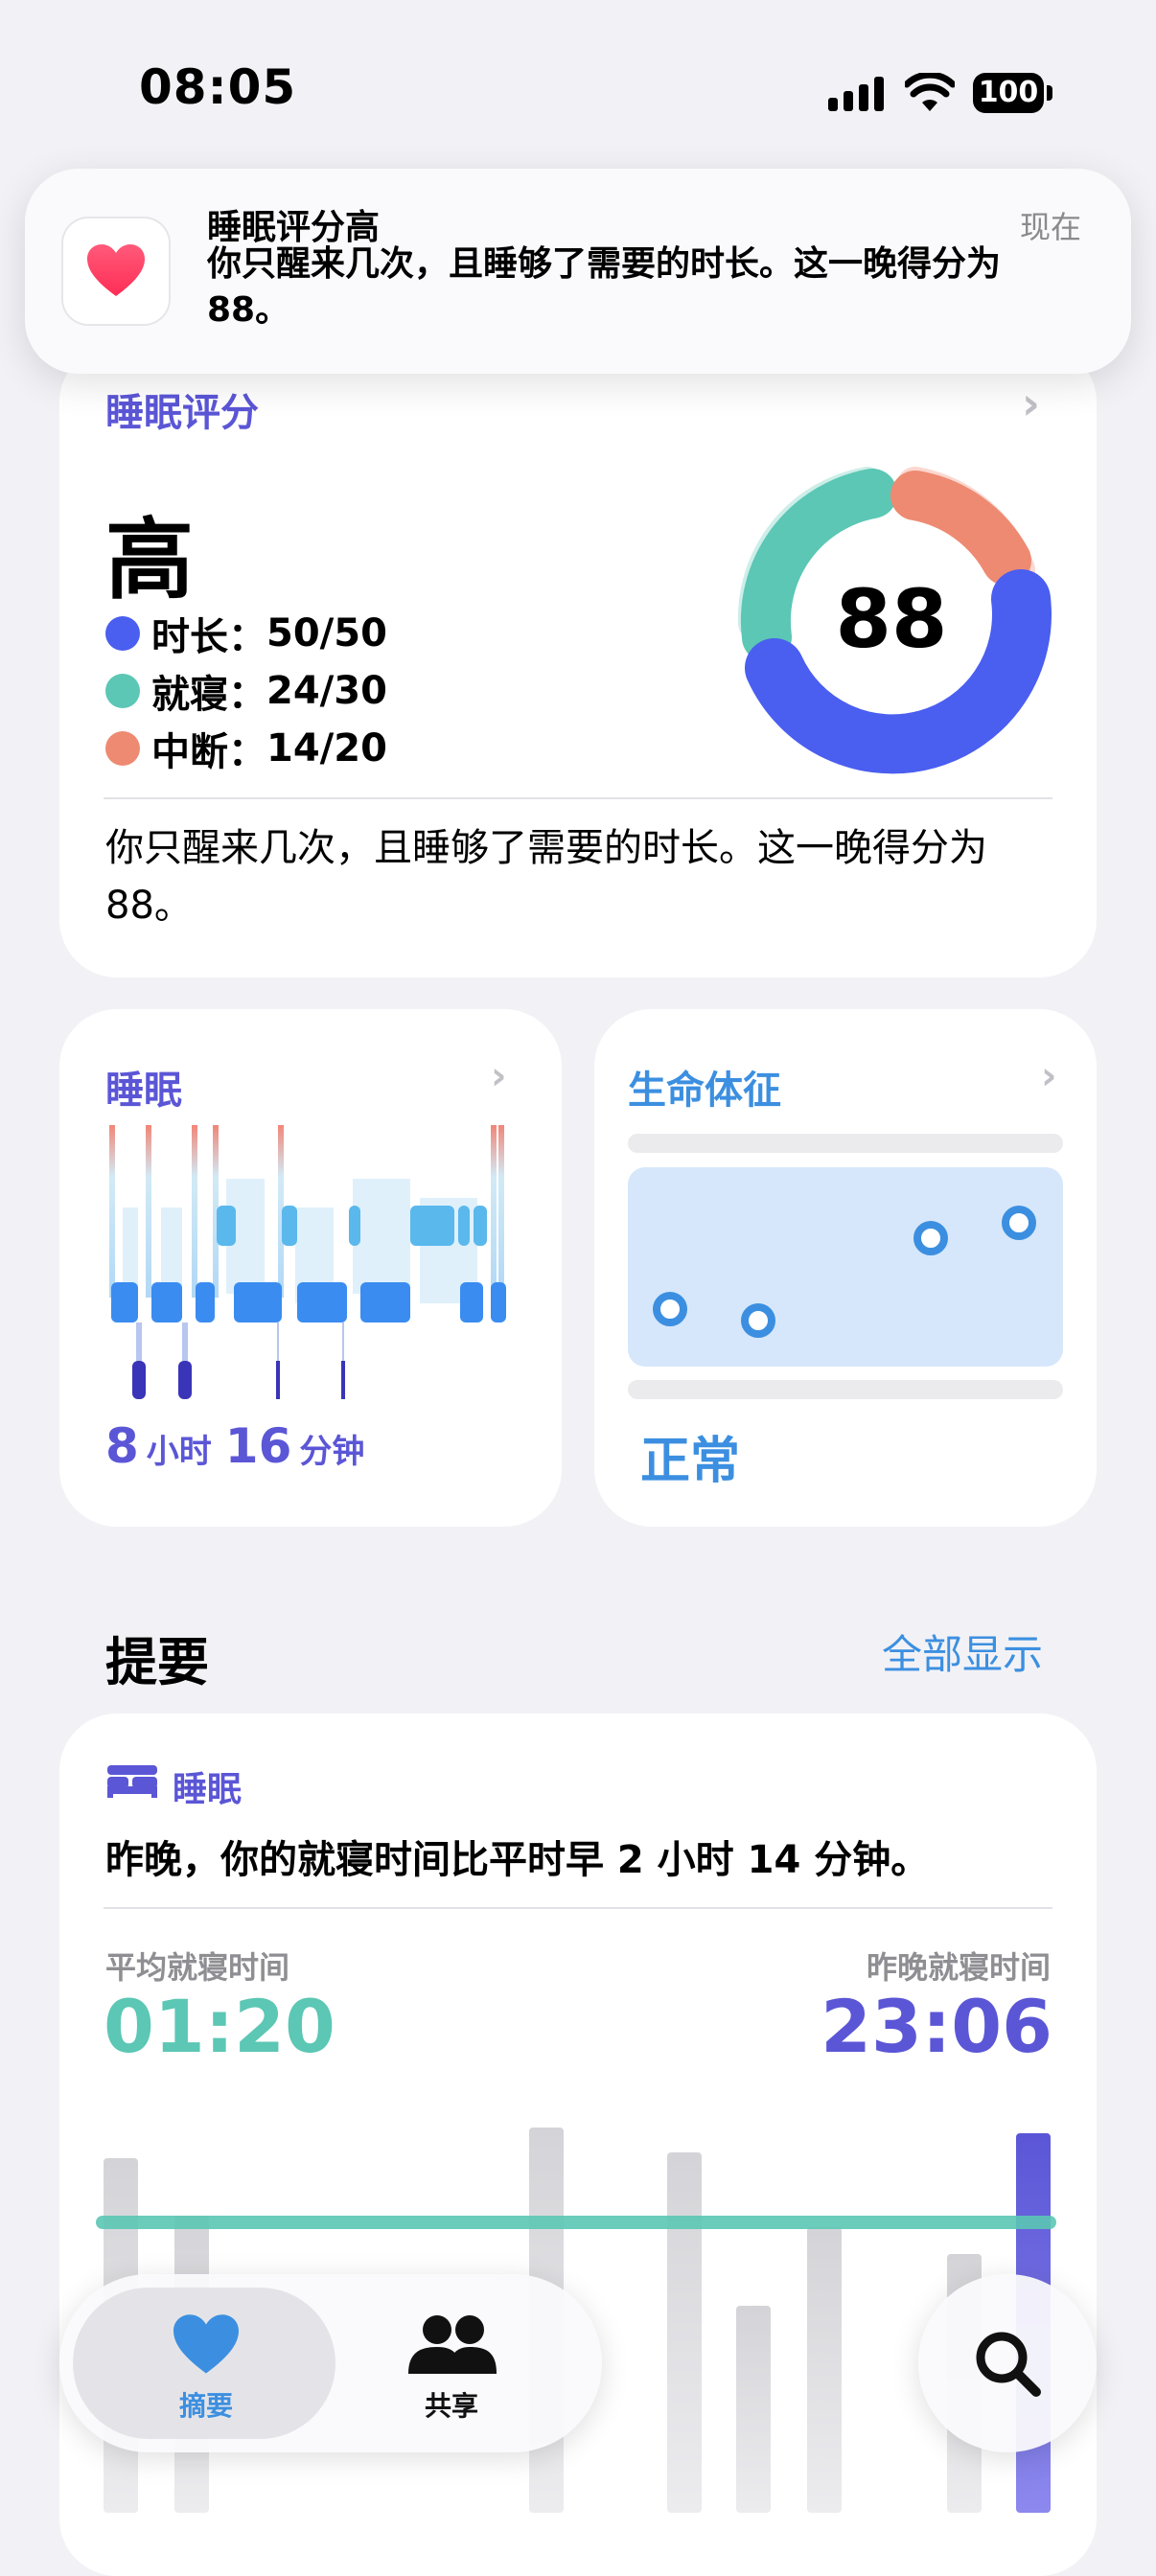 This screenshot has width=1156, height=2576. What do you see at coordinates (258, 1446) in the screenshot?
I see `sleep-minutes: 16` at bounding box center [258, 1446].